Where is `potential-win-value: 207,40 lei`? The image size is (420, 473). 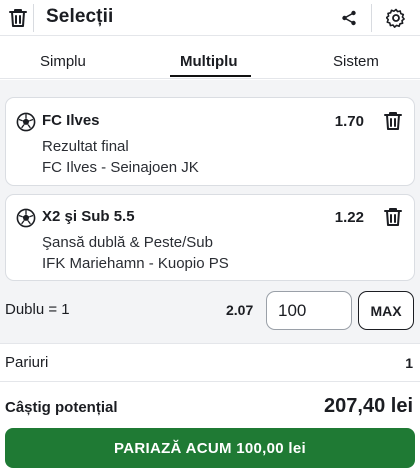 potential-win-value: 207,40 lei is located at coordinates (368, 406).